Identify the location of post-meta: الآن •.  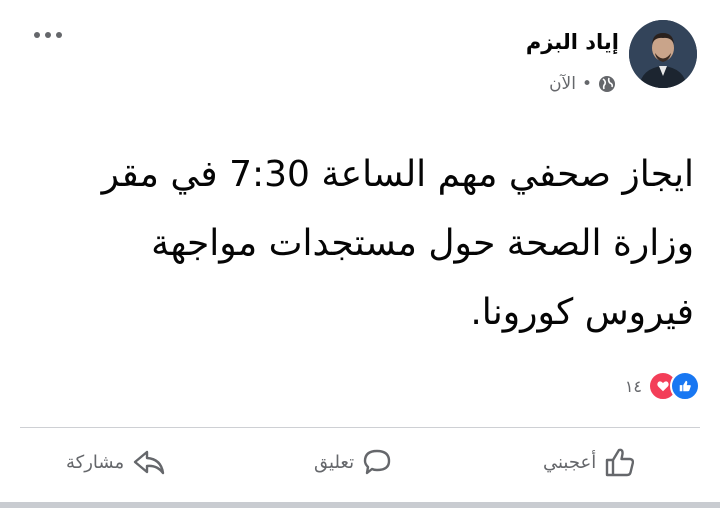
(582, 84).